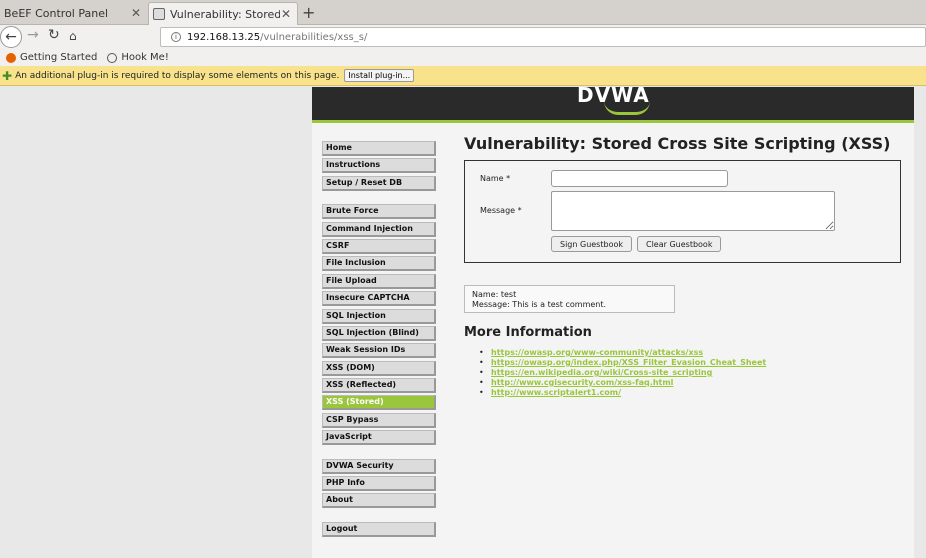 The image size is (926, 558). Describe the element at coordinates (591, 244) in the screenshot. I see `sign-guestbook-button: Sign Guestbook` at that location.